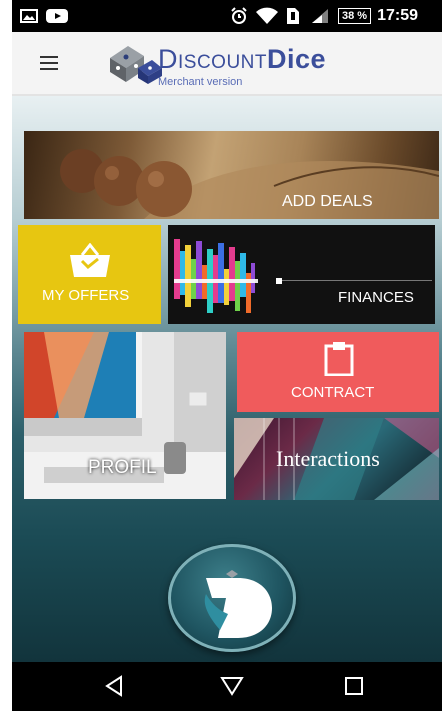  What do you see at coordinates (57, 16) in the screenshot?
I see `youtube-icon` at bounding box center [57, 16].